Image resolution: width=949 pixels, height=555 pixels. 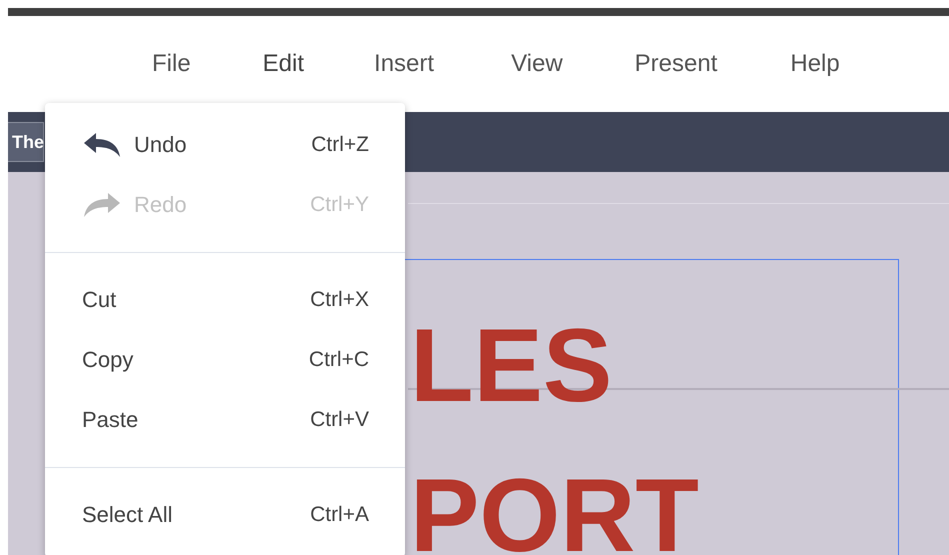 I want to click on menu-tab: Help, so click(x=815, y=64).